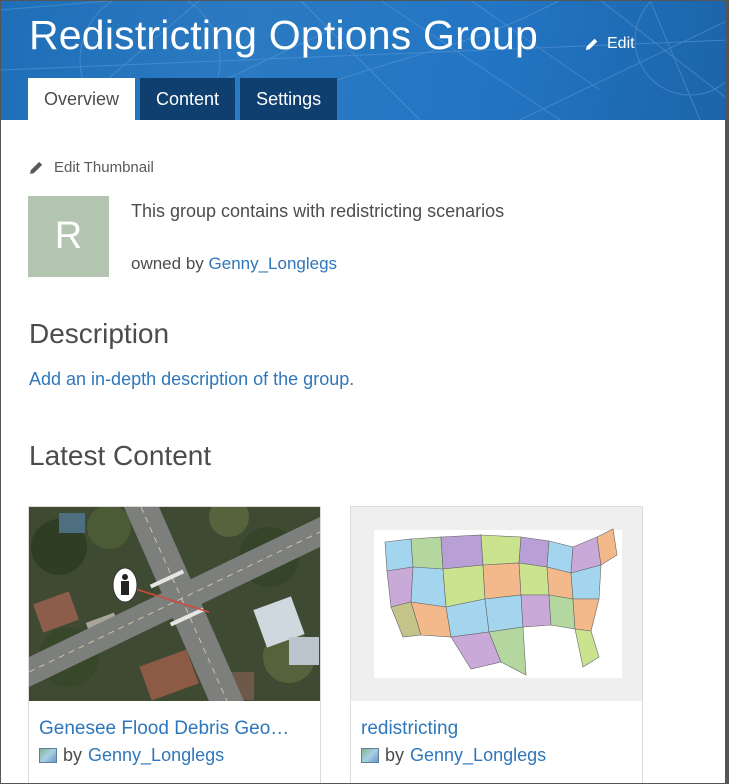 This screenshot has width=729, height=784. I want to click on description-heading: Description, so click(99, 333).